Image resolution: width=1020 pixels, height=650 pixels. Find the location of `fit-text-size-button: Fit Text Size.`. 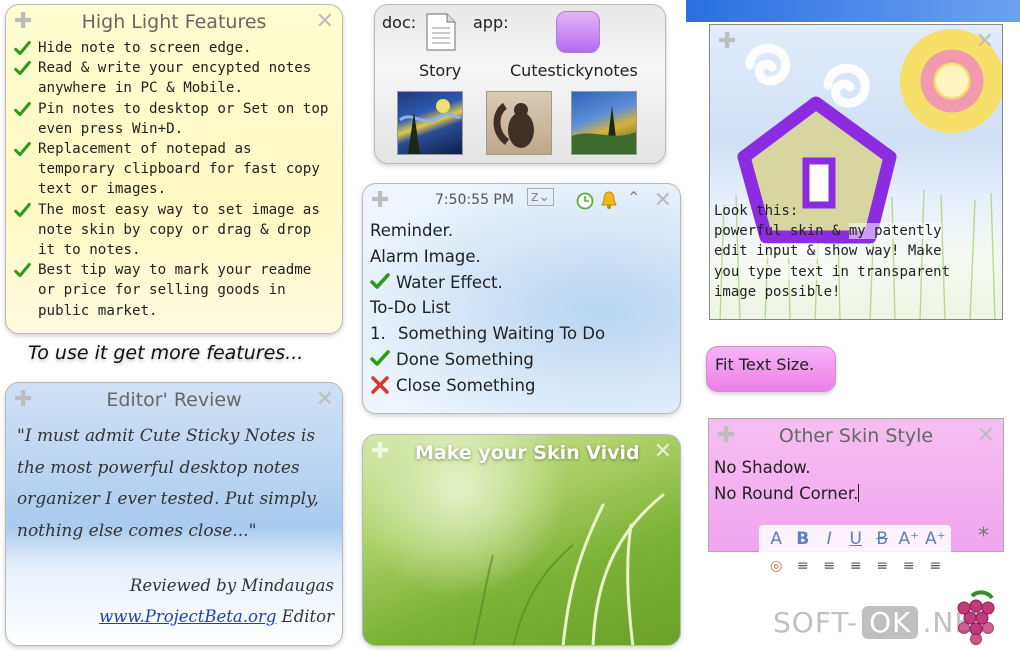

fit-text-size-button: Fit Text Size. is located at coordinates (771, 369).